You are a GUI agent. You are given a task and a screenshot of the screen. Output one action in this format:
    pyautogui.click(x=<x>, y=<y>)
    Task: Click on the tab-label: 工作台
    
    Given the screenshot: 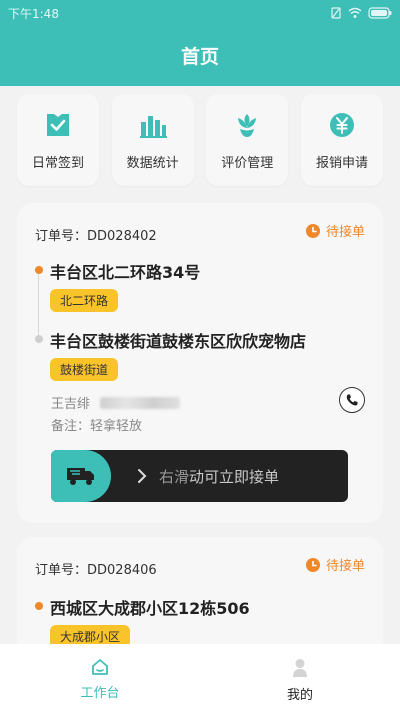 What is the action you would take?
    pyautogui.click(x=100, y=693)
    